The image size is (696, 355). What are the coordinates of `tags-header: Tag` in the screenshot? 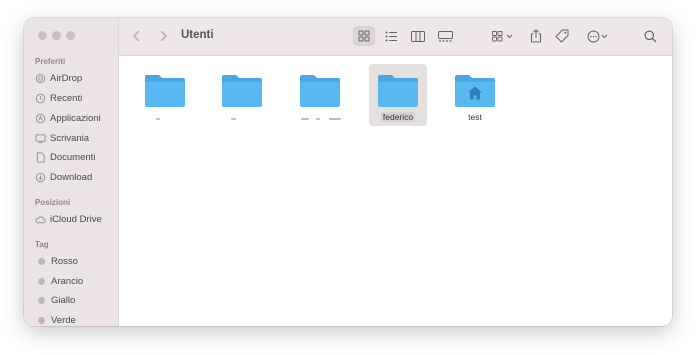 It's located at (42, 244).